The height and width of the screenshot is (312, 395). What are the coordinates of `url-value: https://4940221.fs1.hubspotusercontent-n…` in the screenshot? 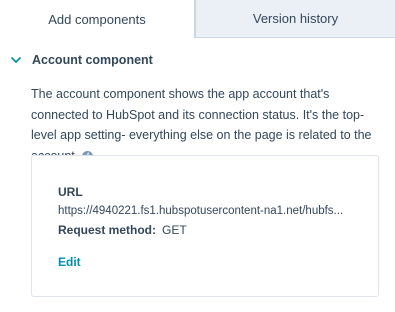 It's located at (201, 211).